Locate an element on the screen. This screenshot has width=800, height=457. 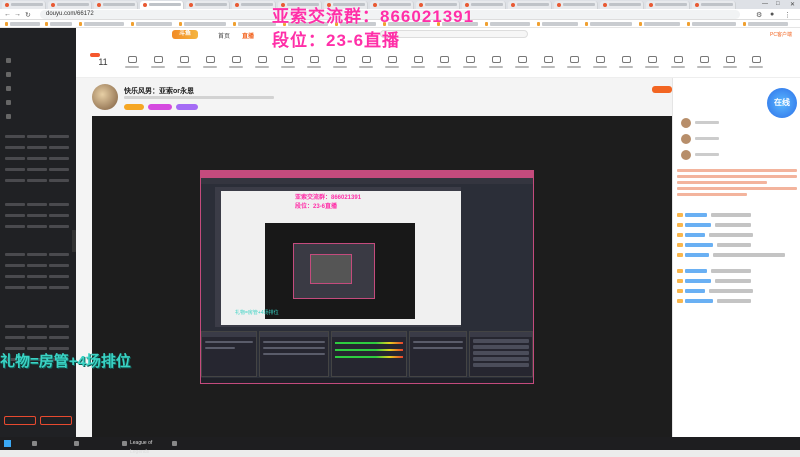
pc-client-link: PC客户端 is located at coordinates (781, 34).